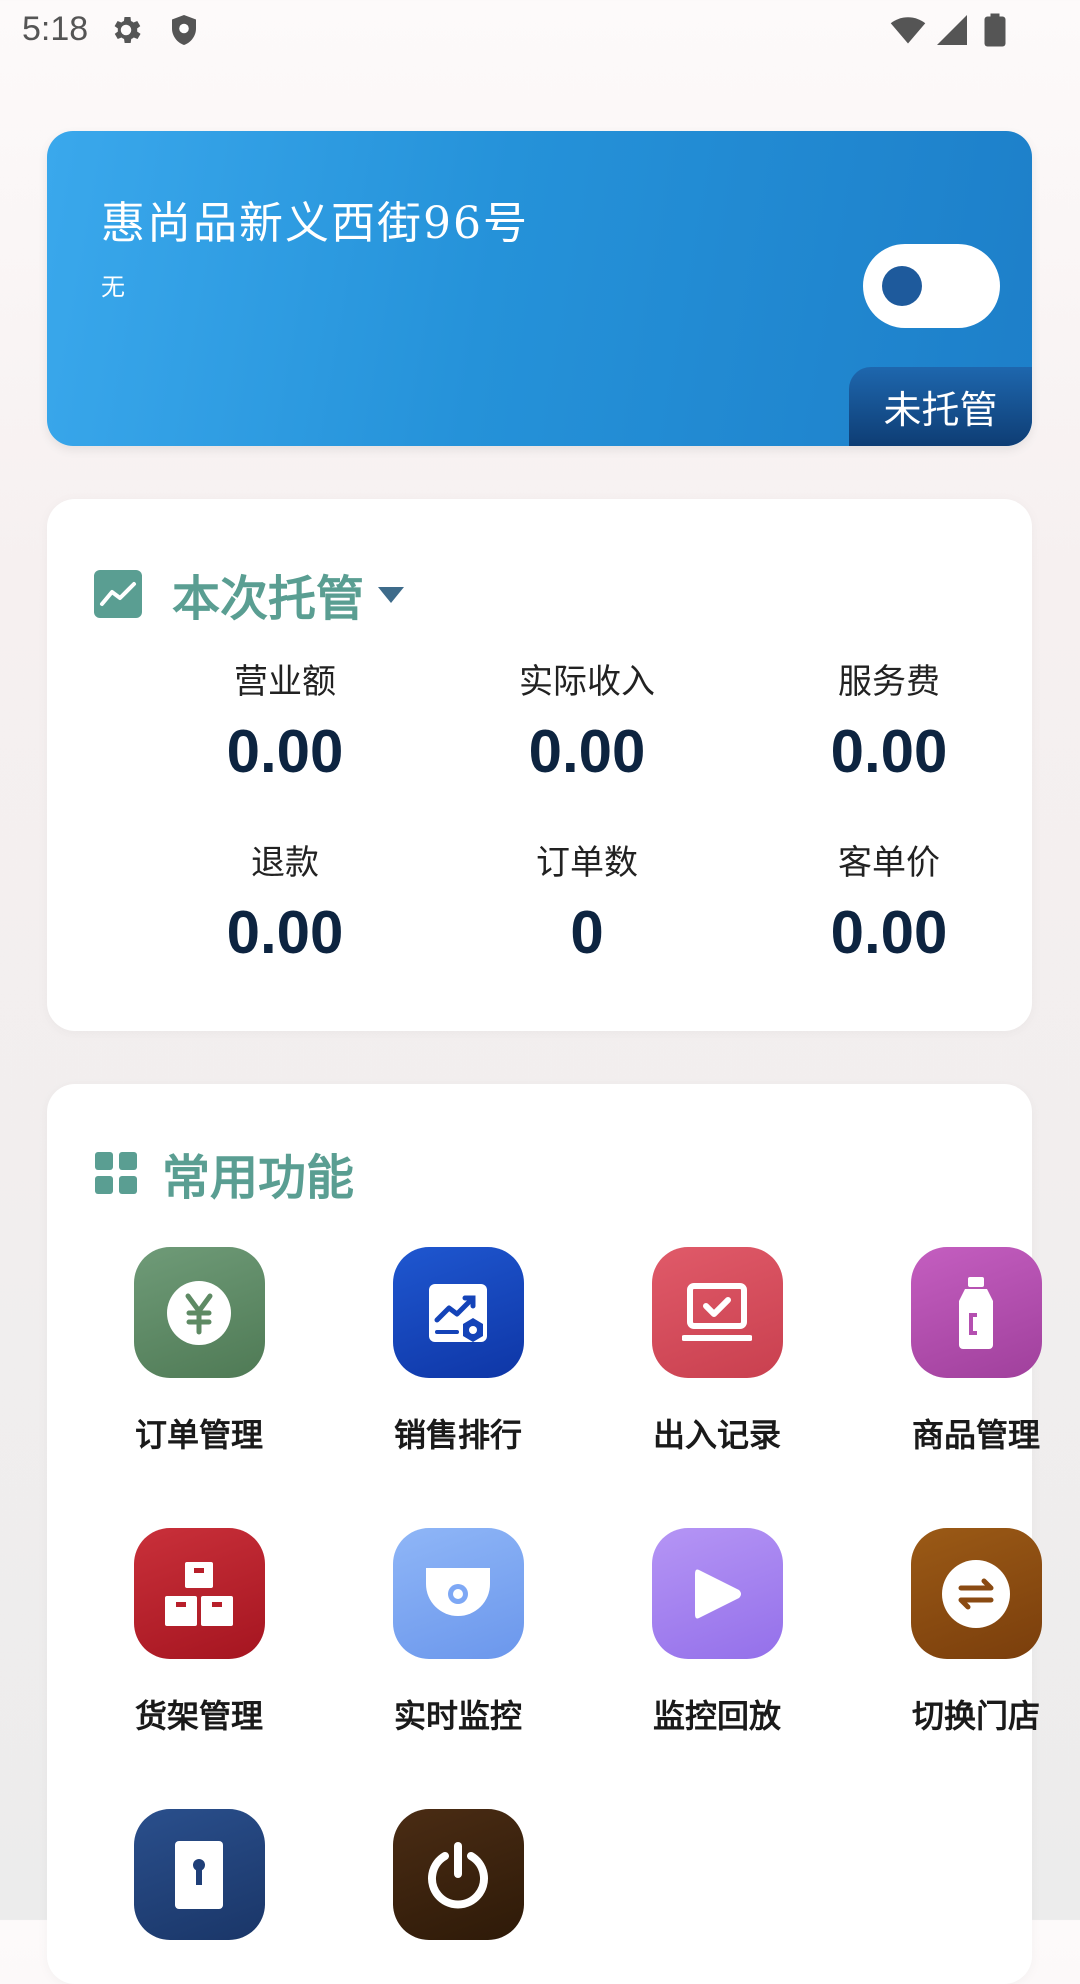 The width and height of the screenshot is (1080, 1984). What do you see at coordinates (716, 1435) in the screenshot?
I see `func-label: 出入记录` at bounding box center [716, 1435].